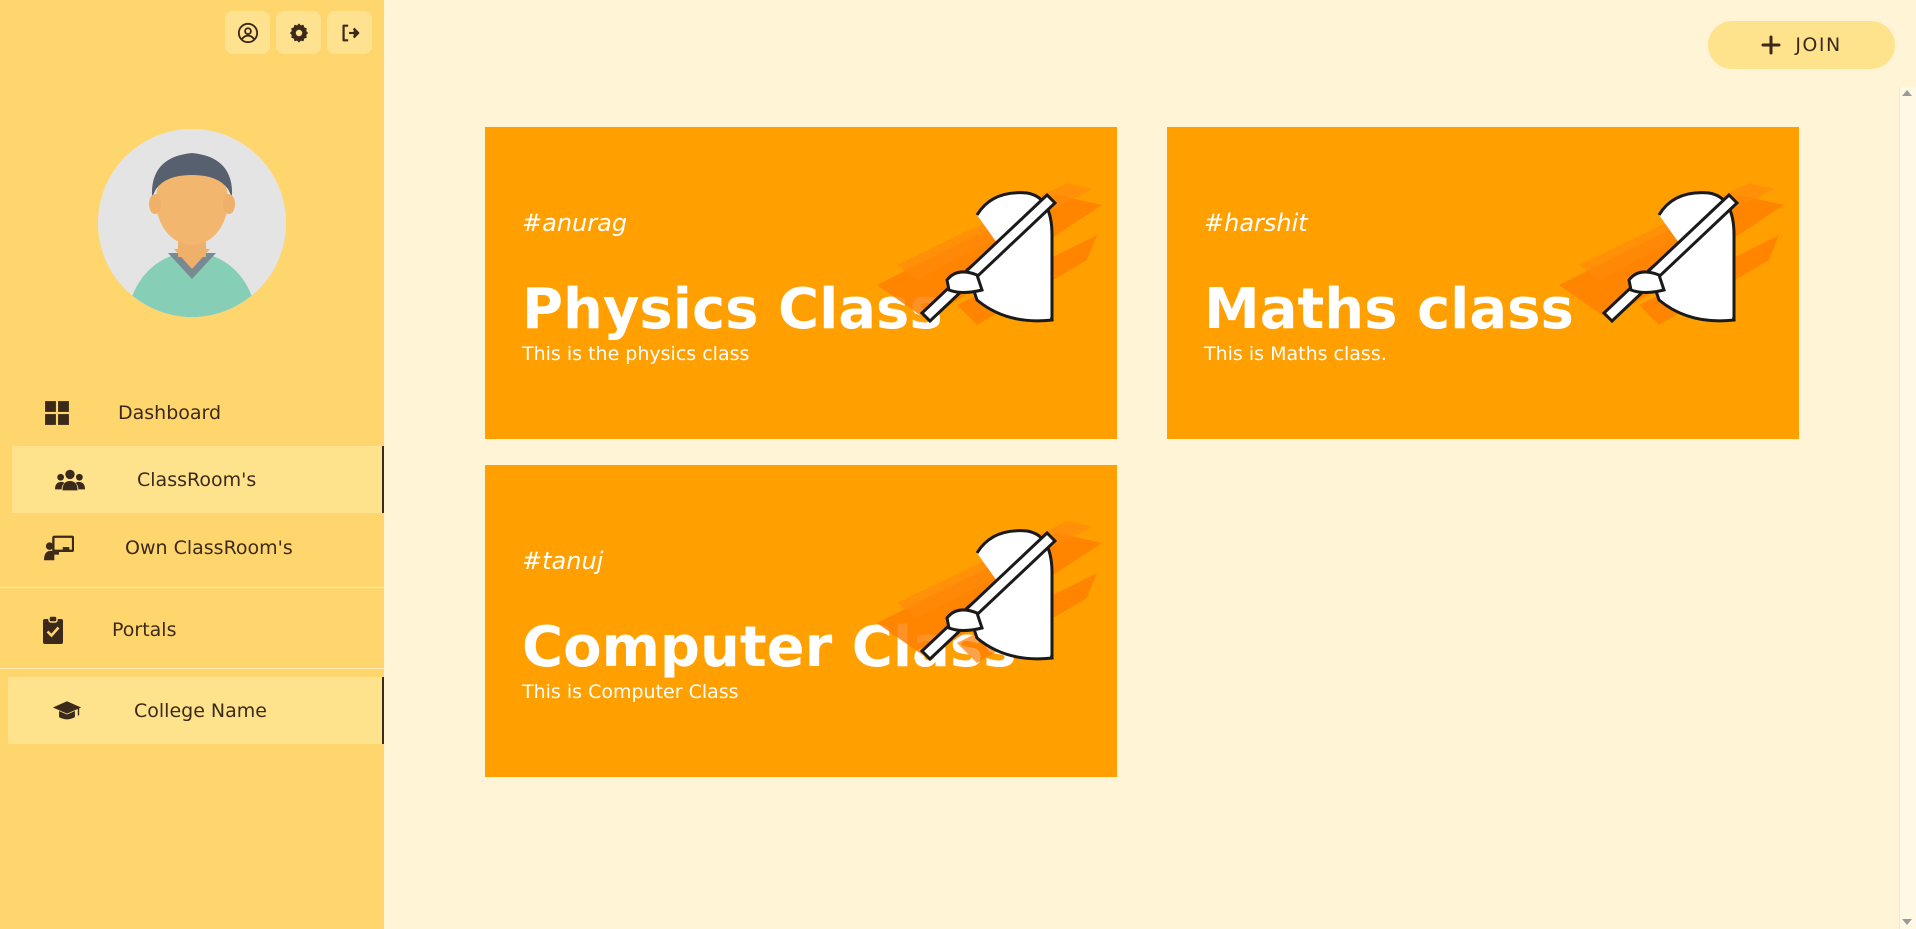 The width and height of the screenshot is (1916, 929). I want to click on sidebar-item-own-classrooms: Own ClassRoom's, so click(192, 547).